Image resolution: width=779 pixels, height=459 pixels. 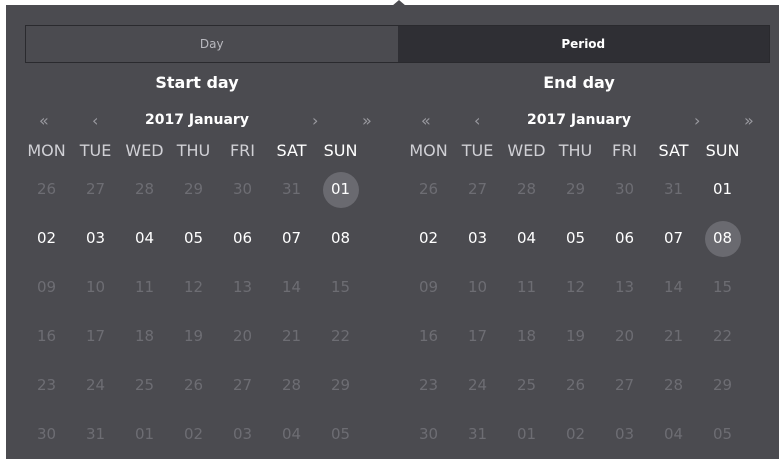 I want to click on start-next-month-icon: ›, so click(x=315, y=120).